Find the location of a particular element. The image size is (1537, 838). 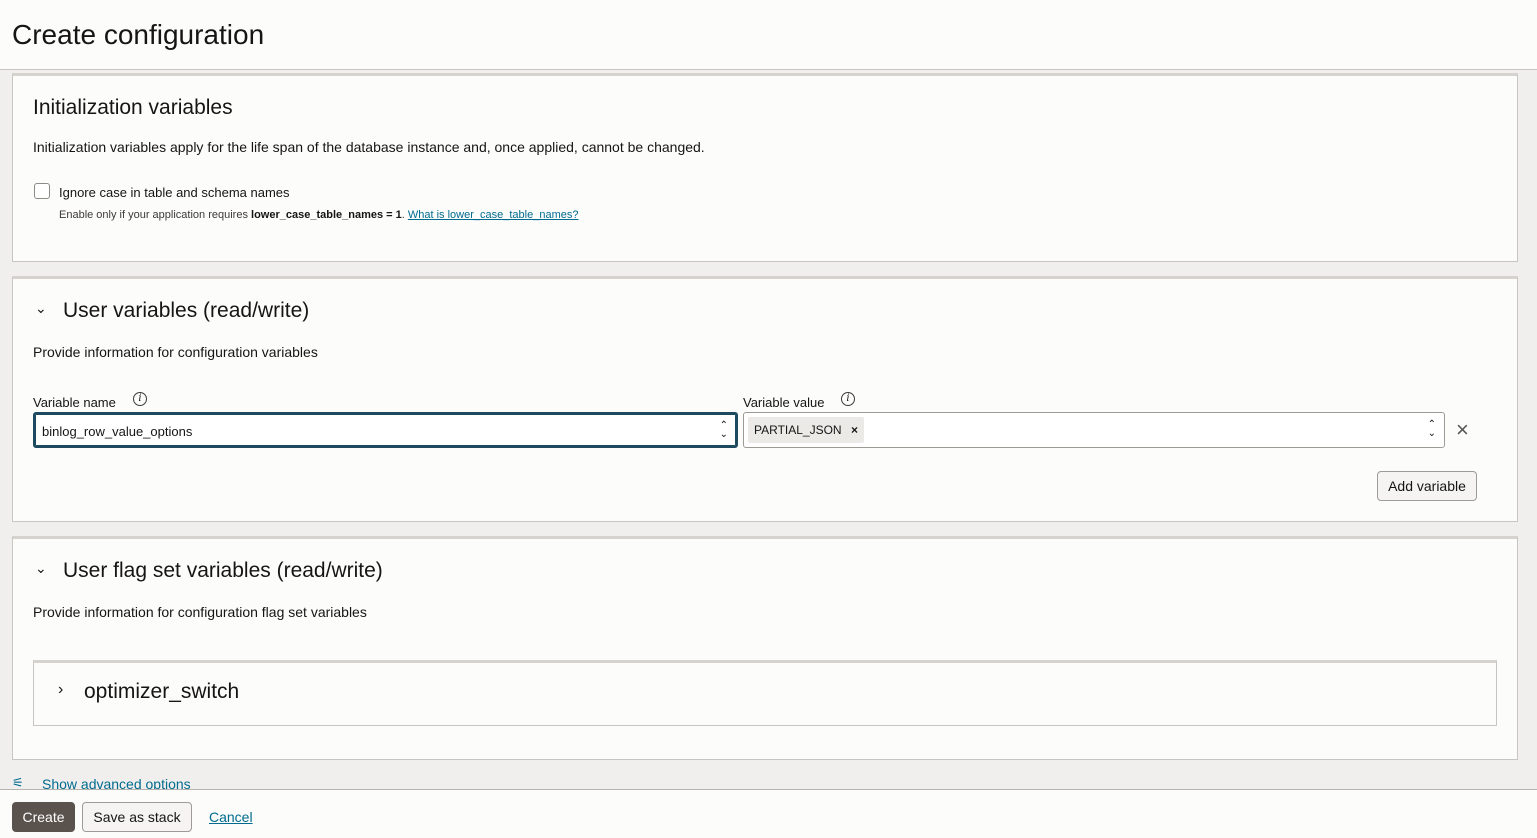

help-link: What is lower_case_table_names? is located at coordinates (493, 215).